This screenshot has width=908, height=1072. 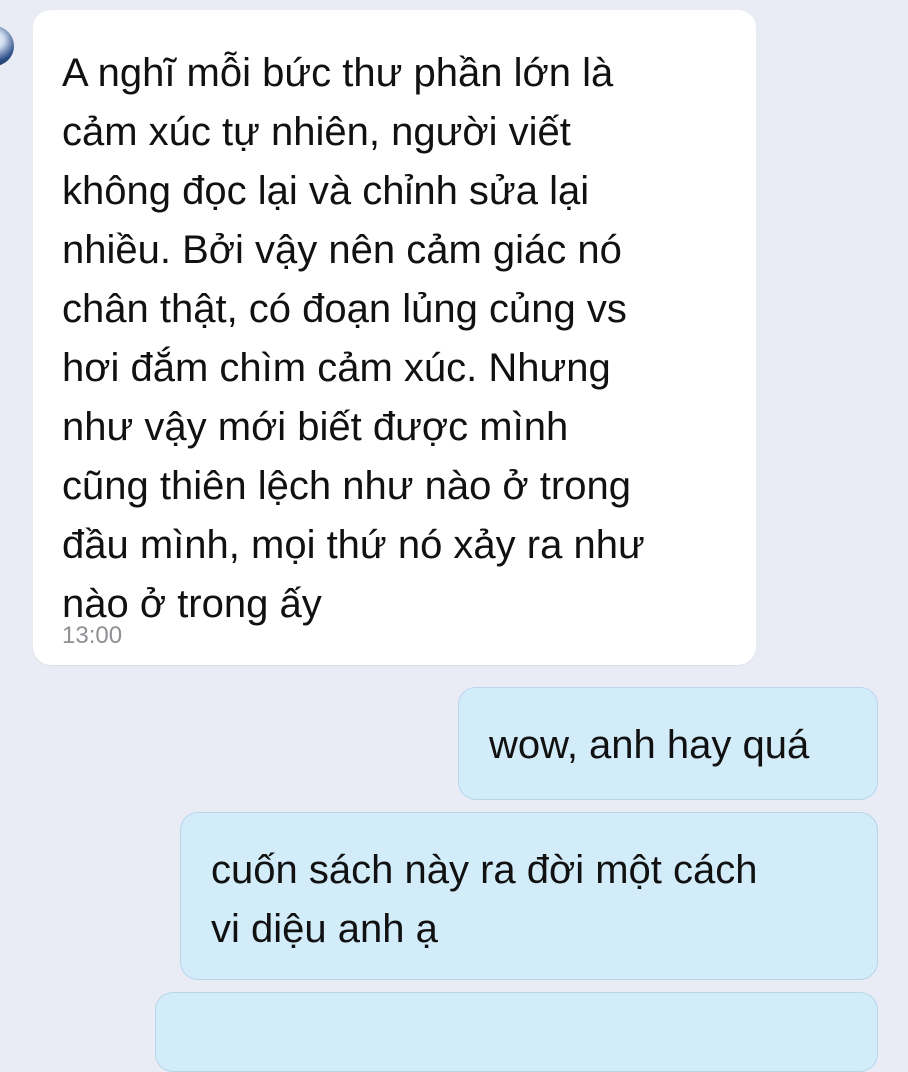 I want to click on message-text: wow, anh hay quá, so click(x=649, y=745).